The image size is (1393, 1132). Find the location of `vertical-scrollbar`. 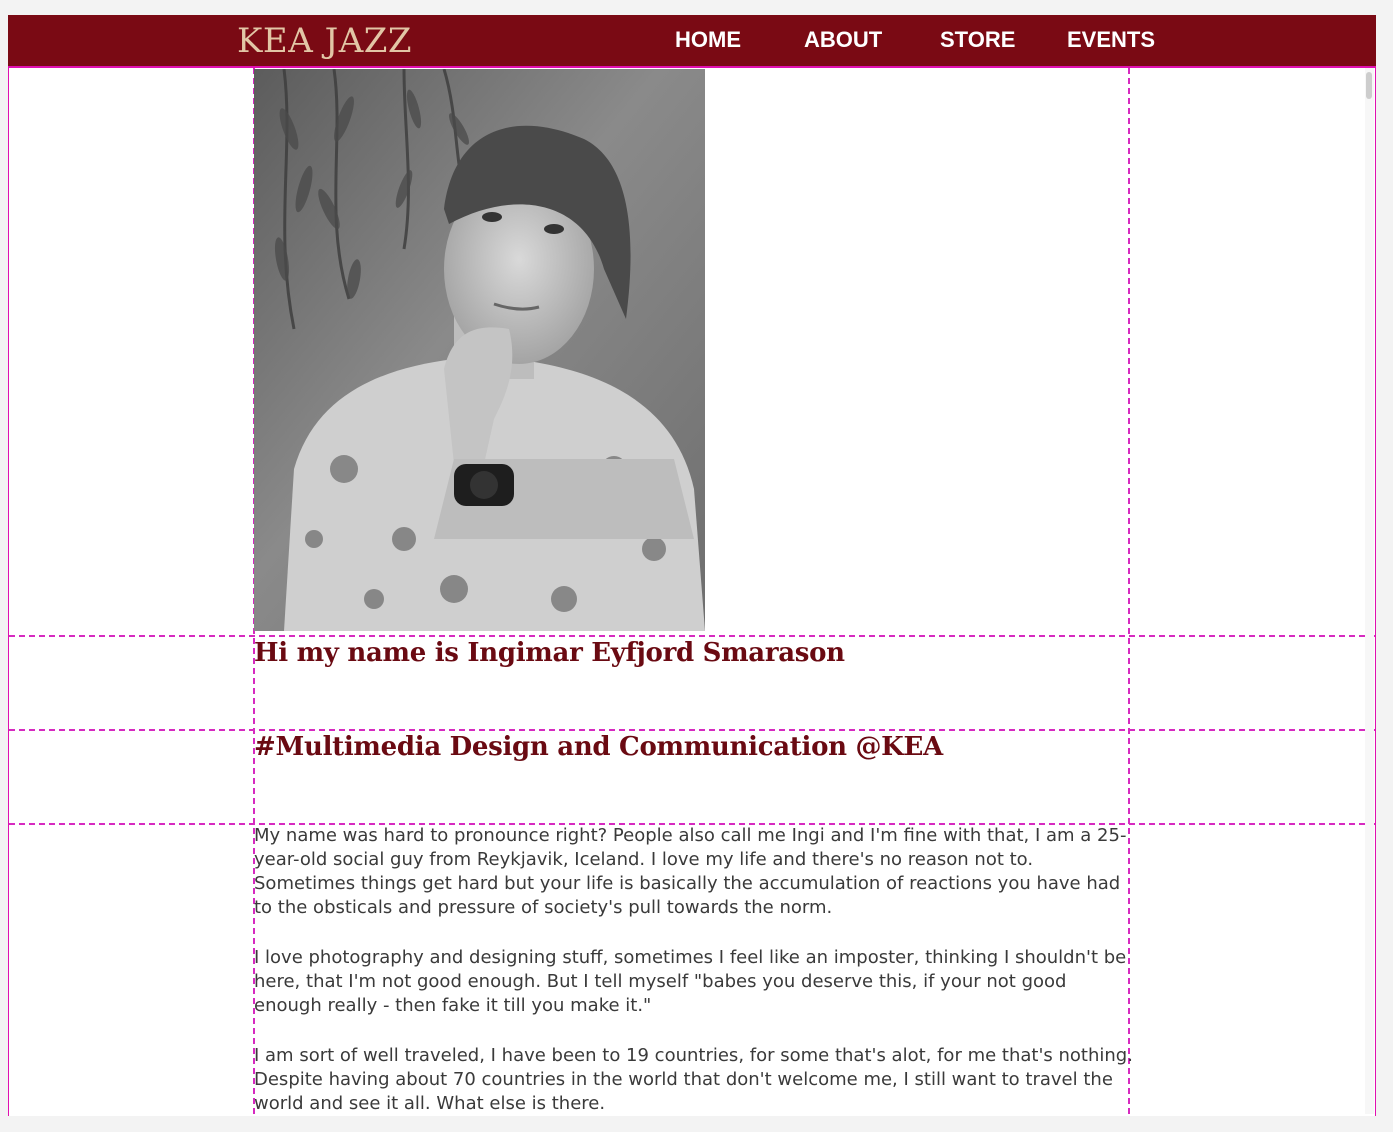

vertical-scrollbar is located at coordinates (1369, 591).